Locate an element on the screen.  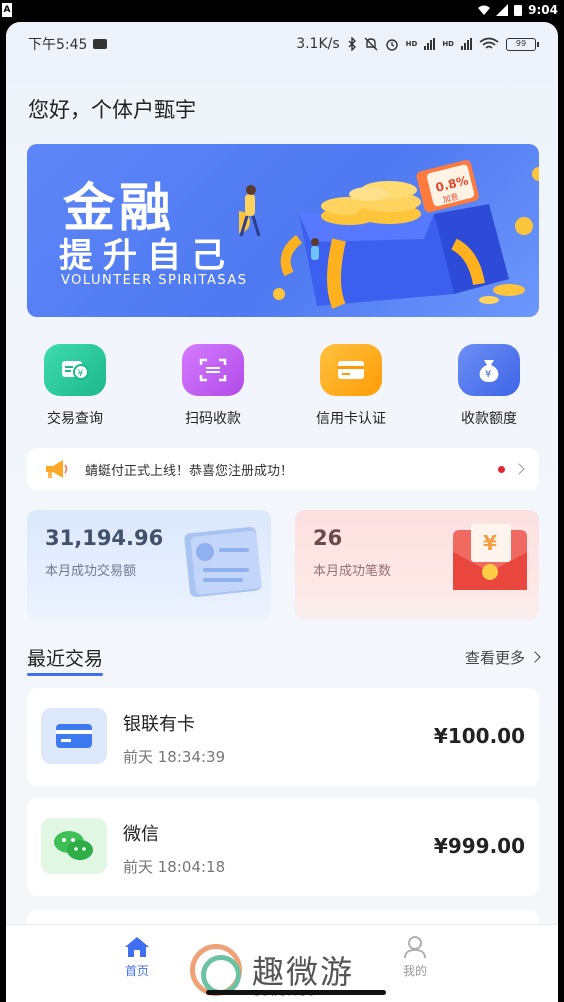
battery-indicator: 99 is located at coordinates (522, 44).